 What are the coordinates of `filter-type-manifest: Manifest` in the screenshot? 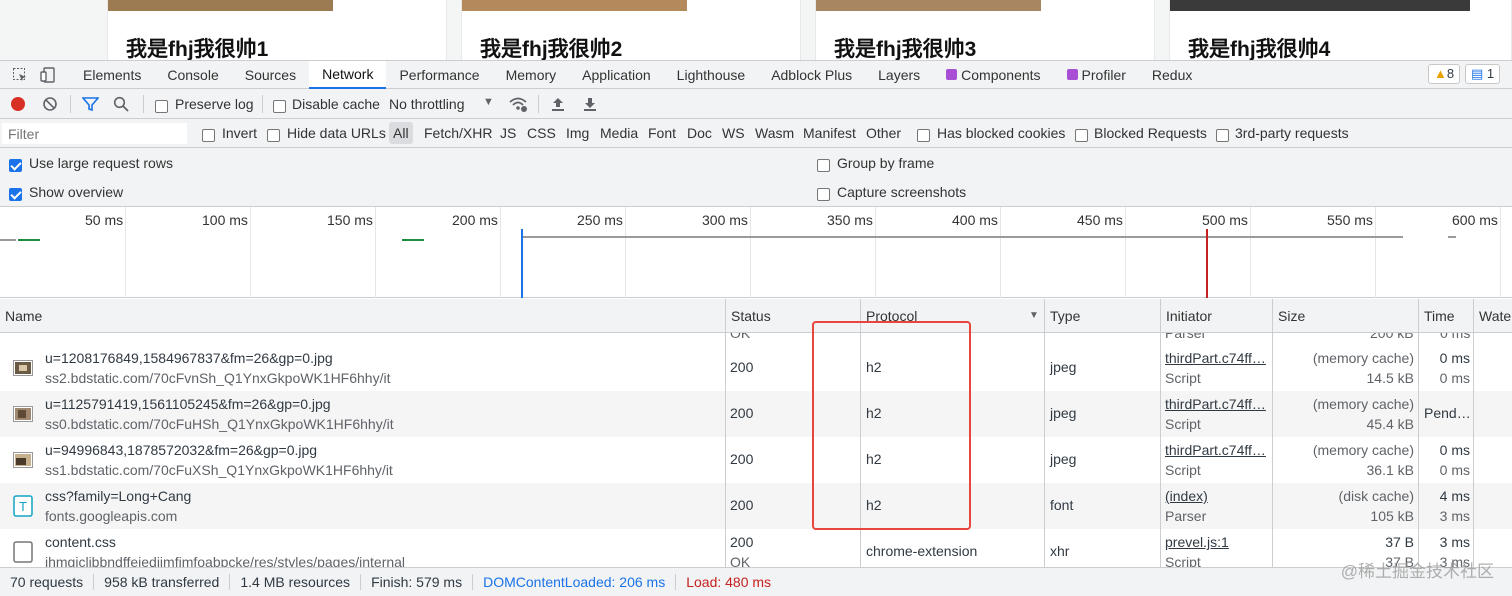 It's located at (829, 133).